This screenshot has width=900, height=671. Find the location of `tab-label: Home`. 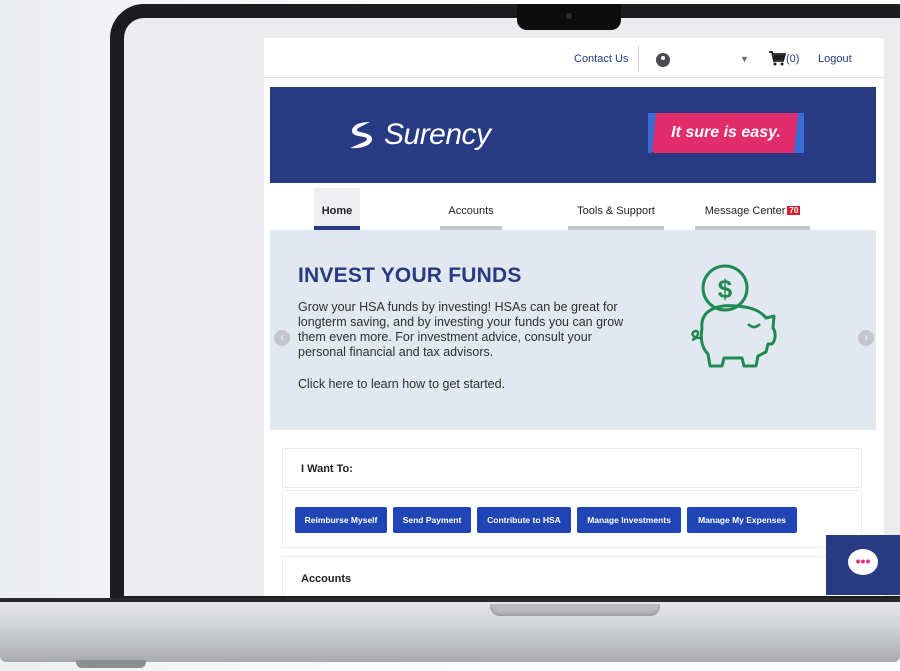

tab-label: Home is located at coordinates (337, 211).